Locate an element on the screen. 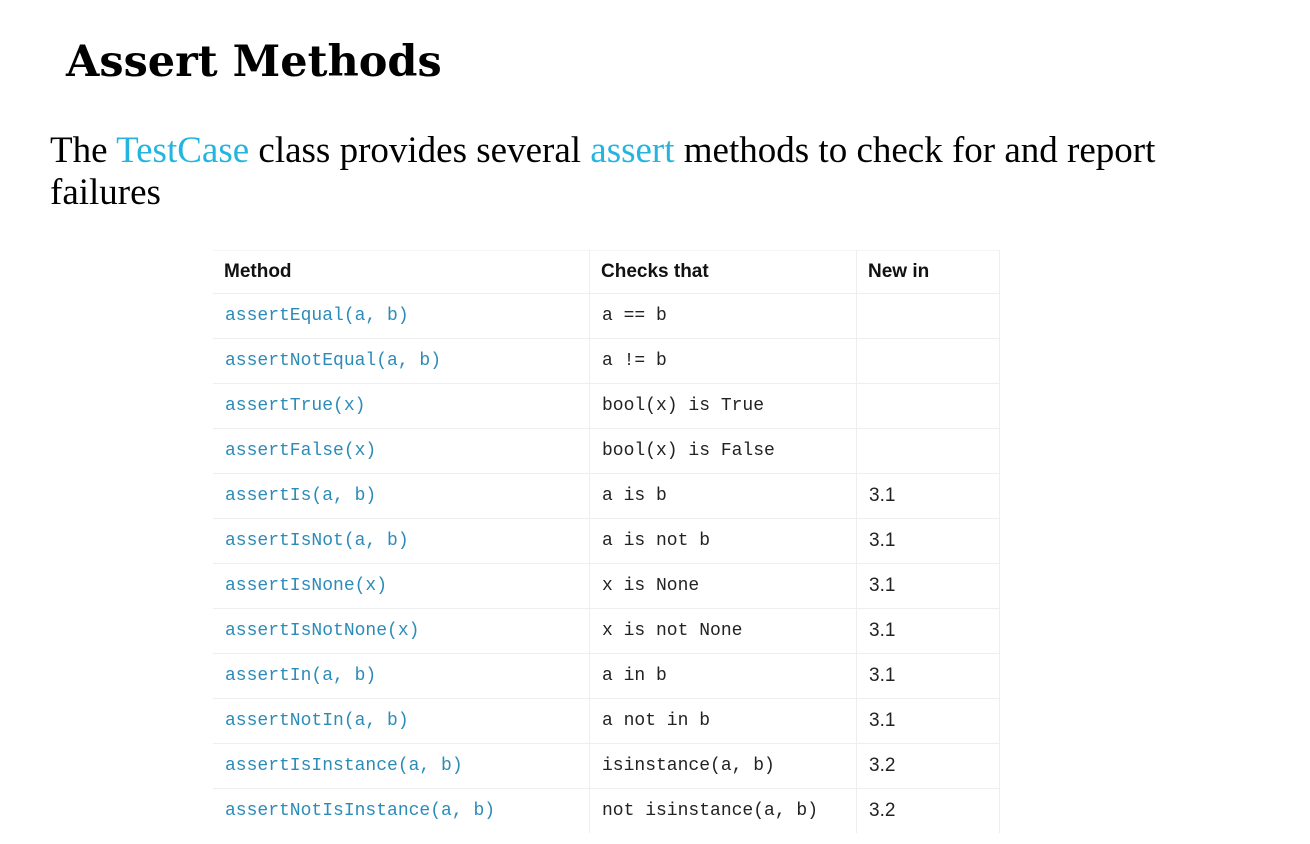 This screenshot has height=844, width=1310. checks-that-cell: bool(x) is False is located at coordinates (723, 451).